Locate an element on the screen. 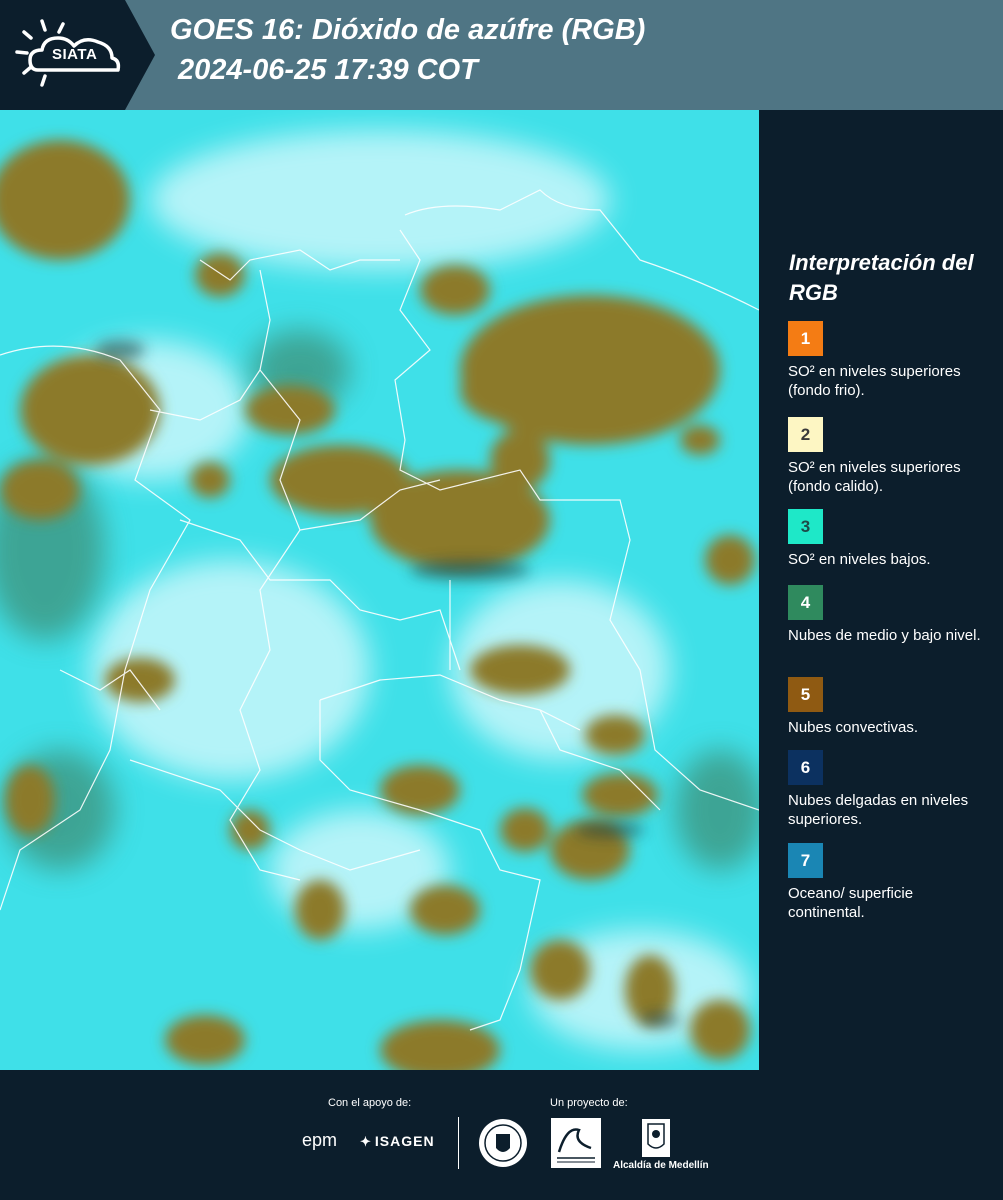  legend-swatch-5: 5 is located at coordinates (805, 694).